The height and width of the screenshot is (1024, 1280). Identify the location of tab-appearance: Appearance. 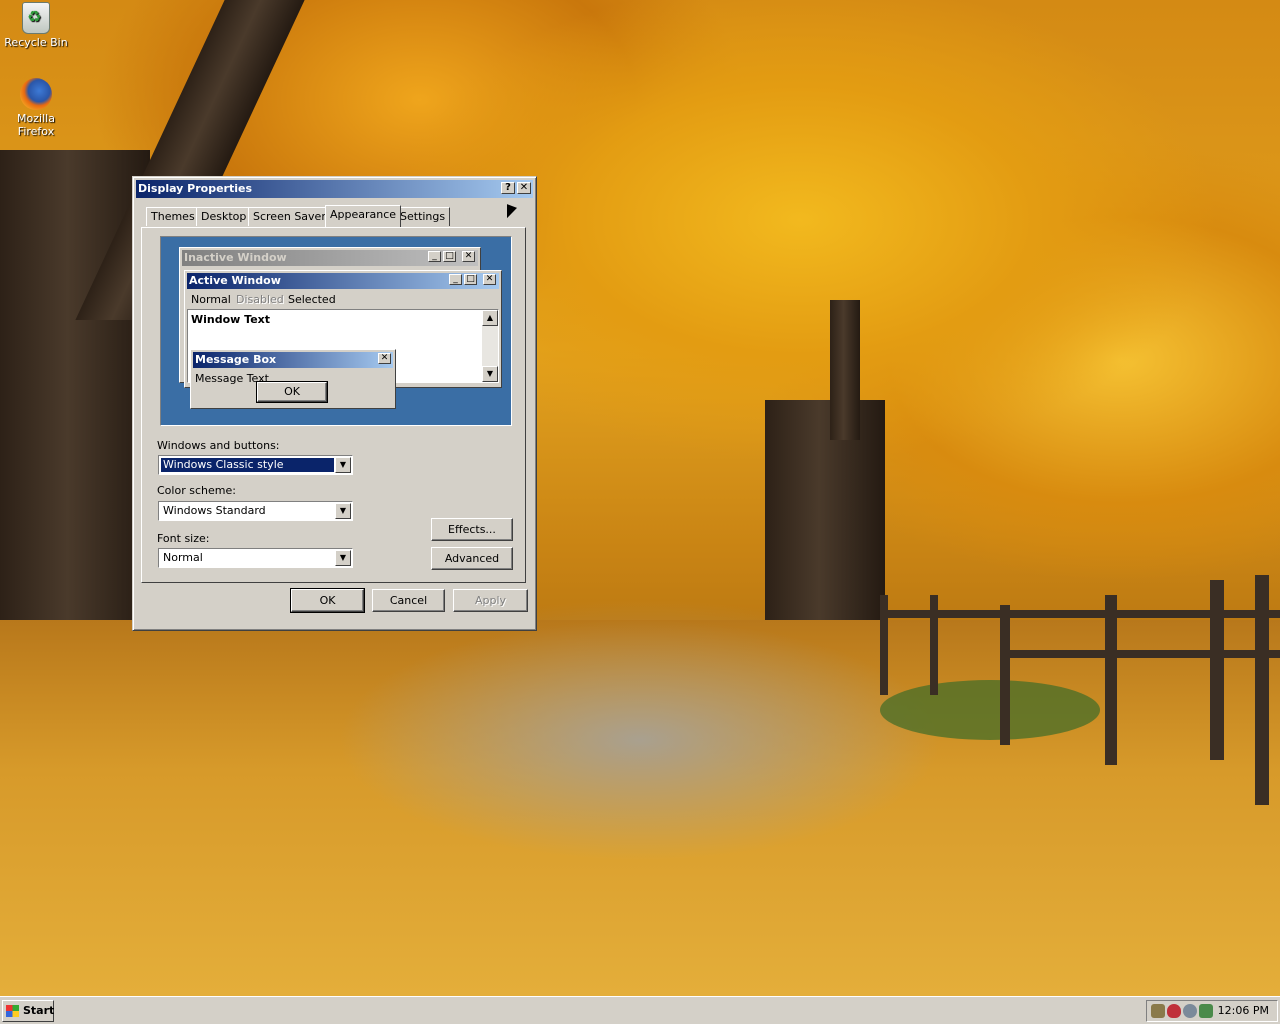
(363, 216).